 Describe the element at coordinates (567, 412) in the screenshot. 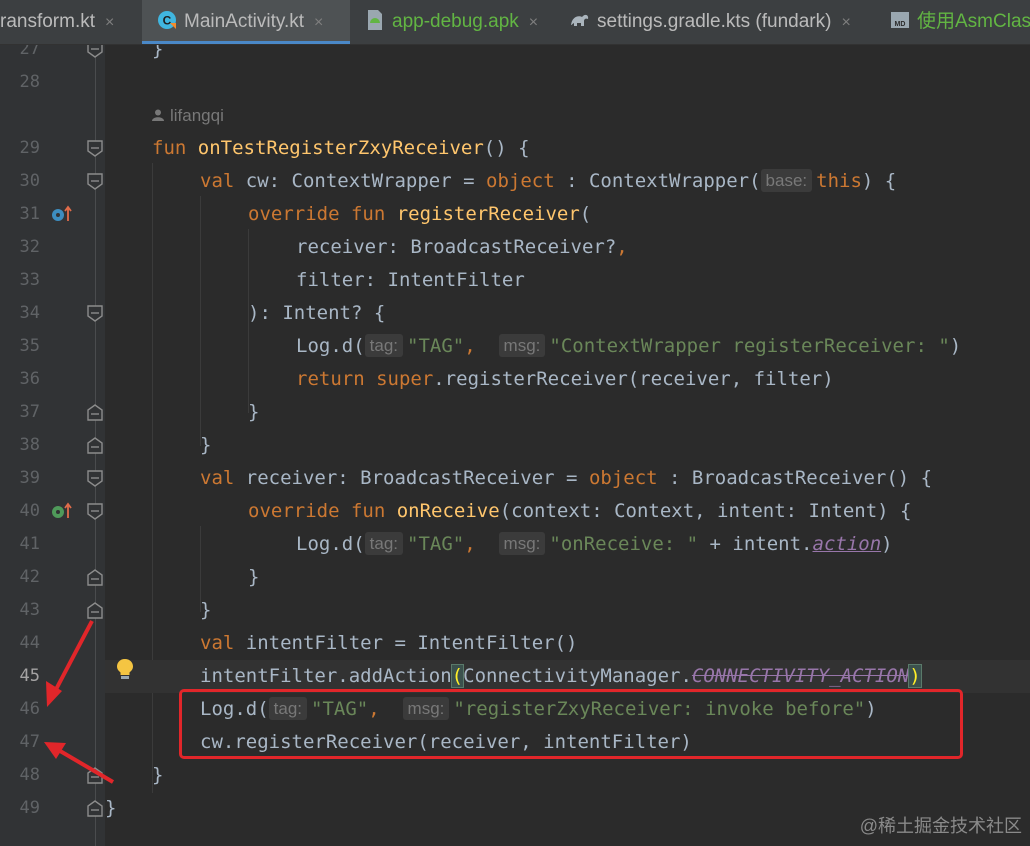

I see `code-line-37: }` at that location.